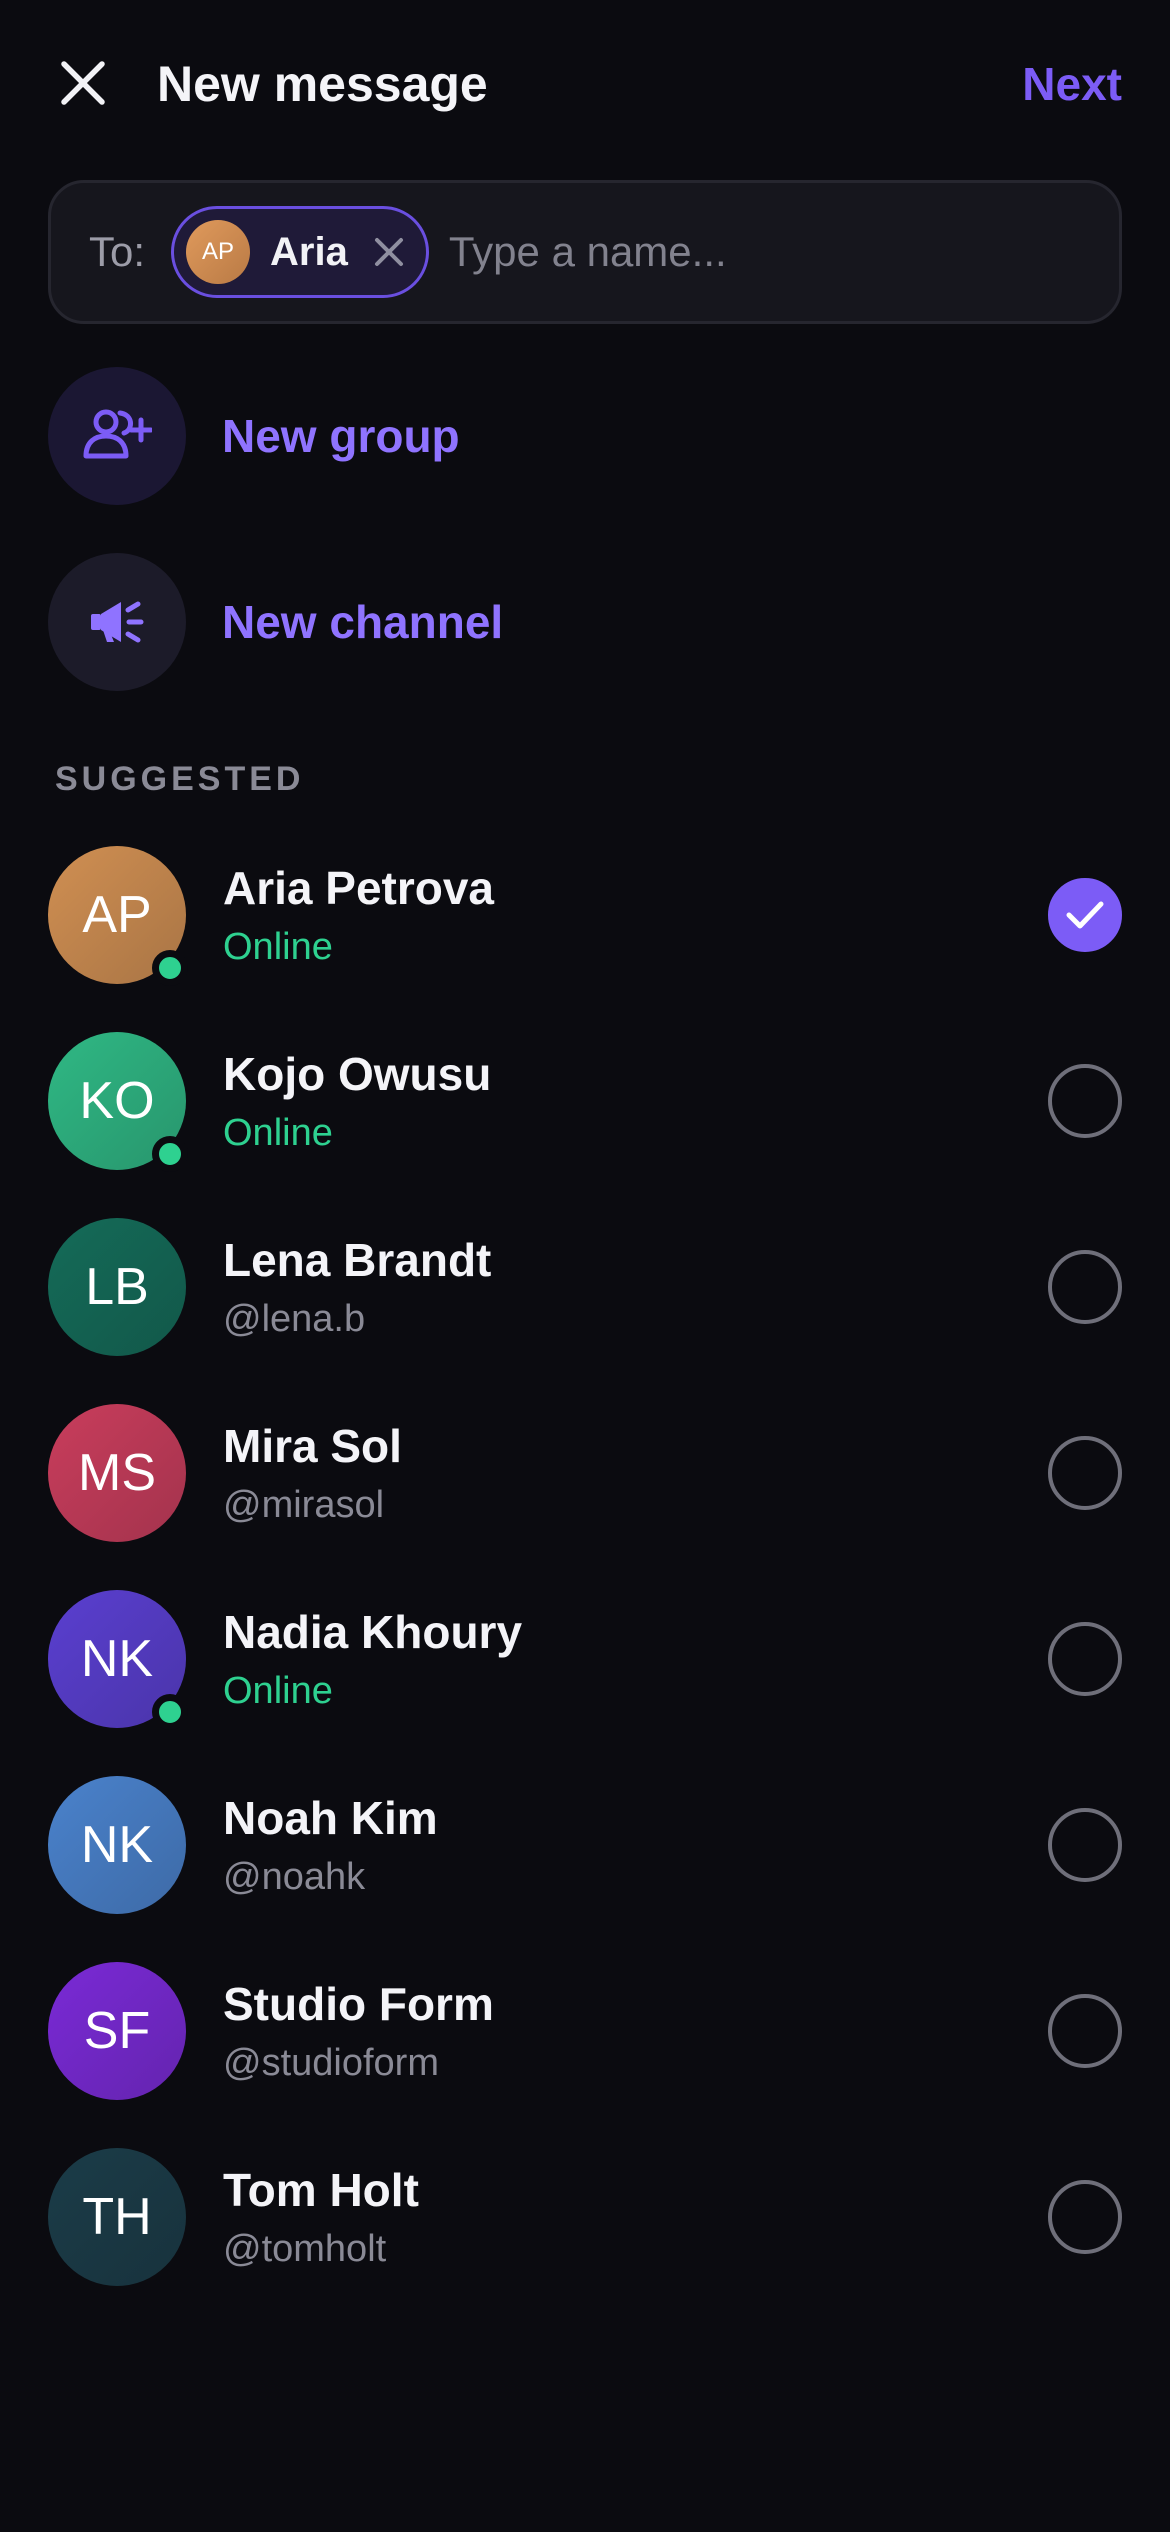  What do you see at coordinates (635, 1845) in the screenshot?
I see `contact-text: Noah Kim @noahk` at bounding box center [635, 1845].